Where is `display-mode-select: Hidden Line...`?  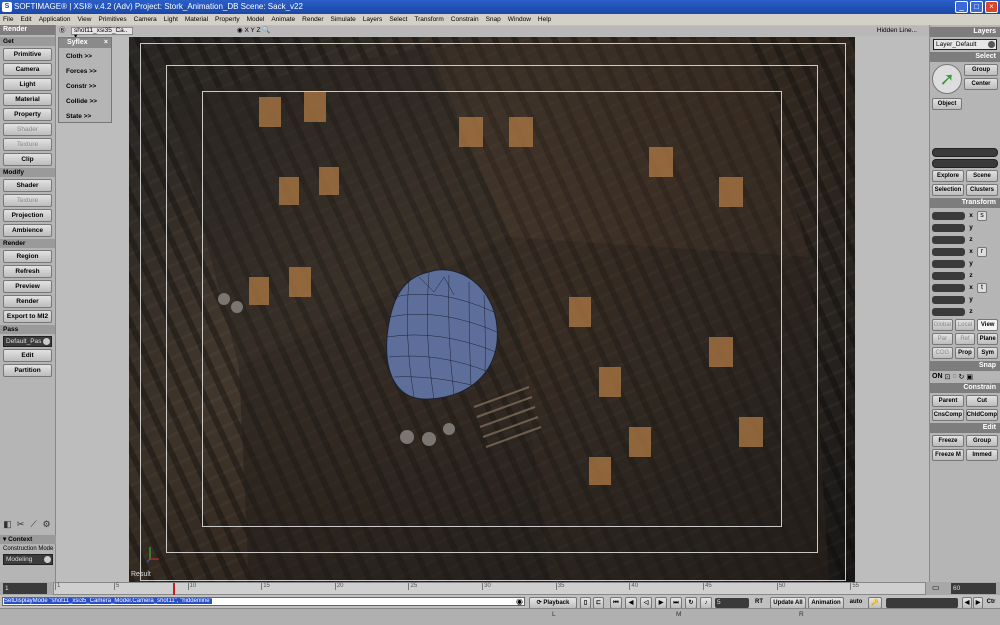 display-mode-select: Hidden Line... is located at coordinates (897, 31).